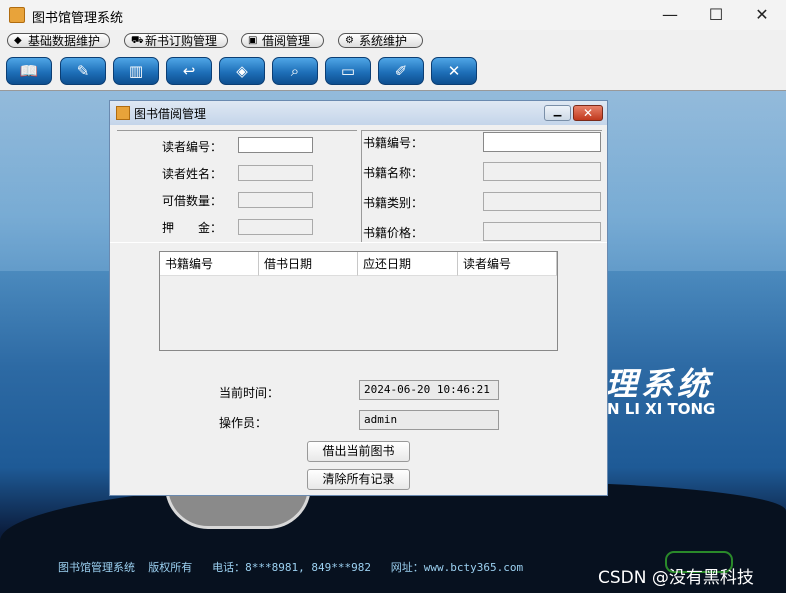 Image resolution: width=786 pixels, height=593 pixels. I want to click on column-header-book-id: 书籍编号, so click(209, 264).